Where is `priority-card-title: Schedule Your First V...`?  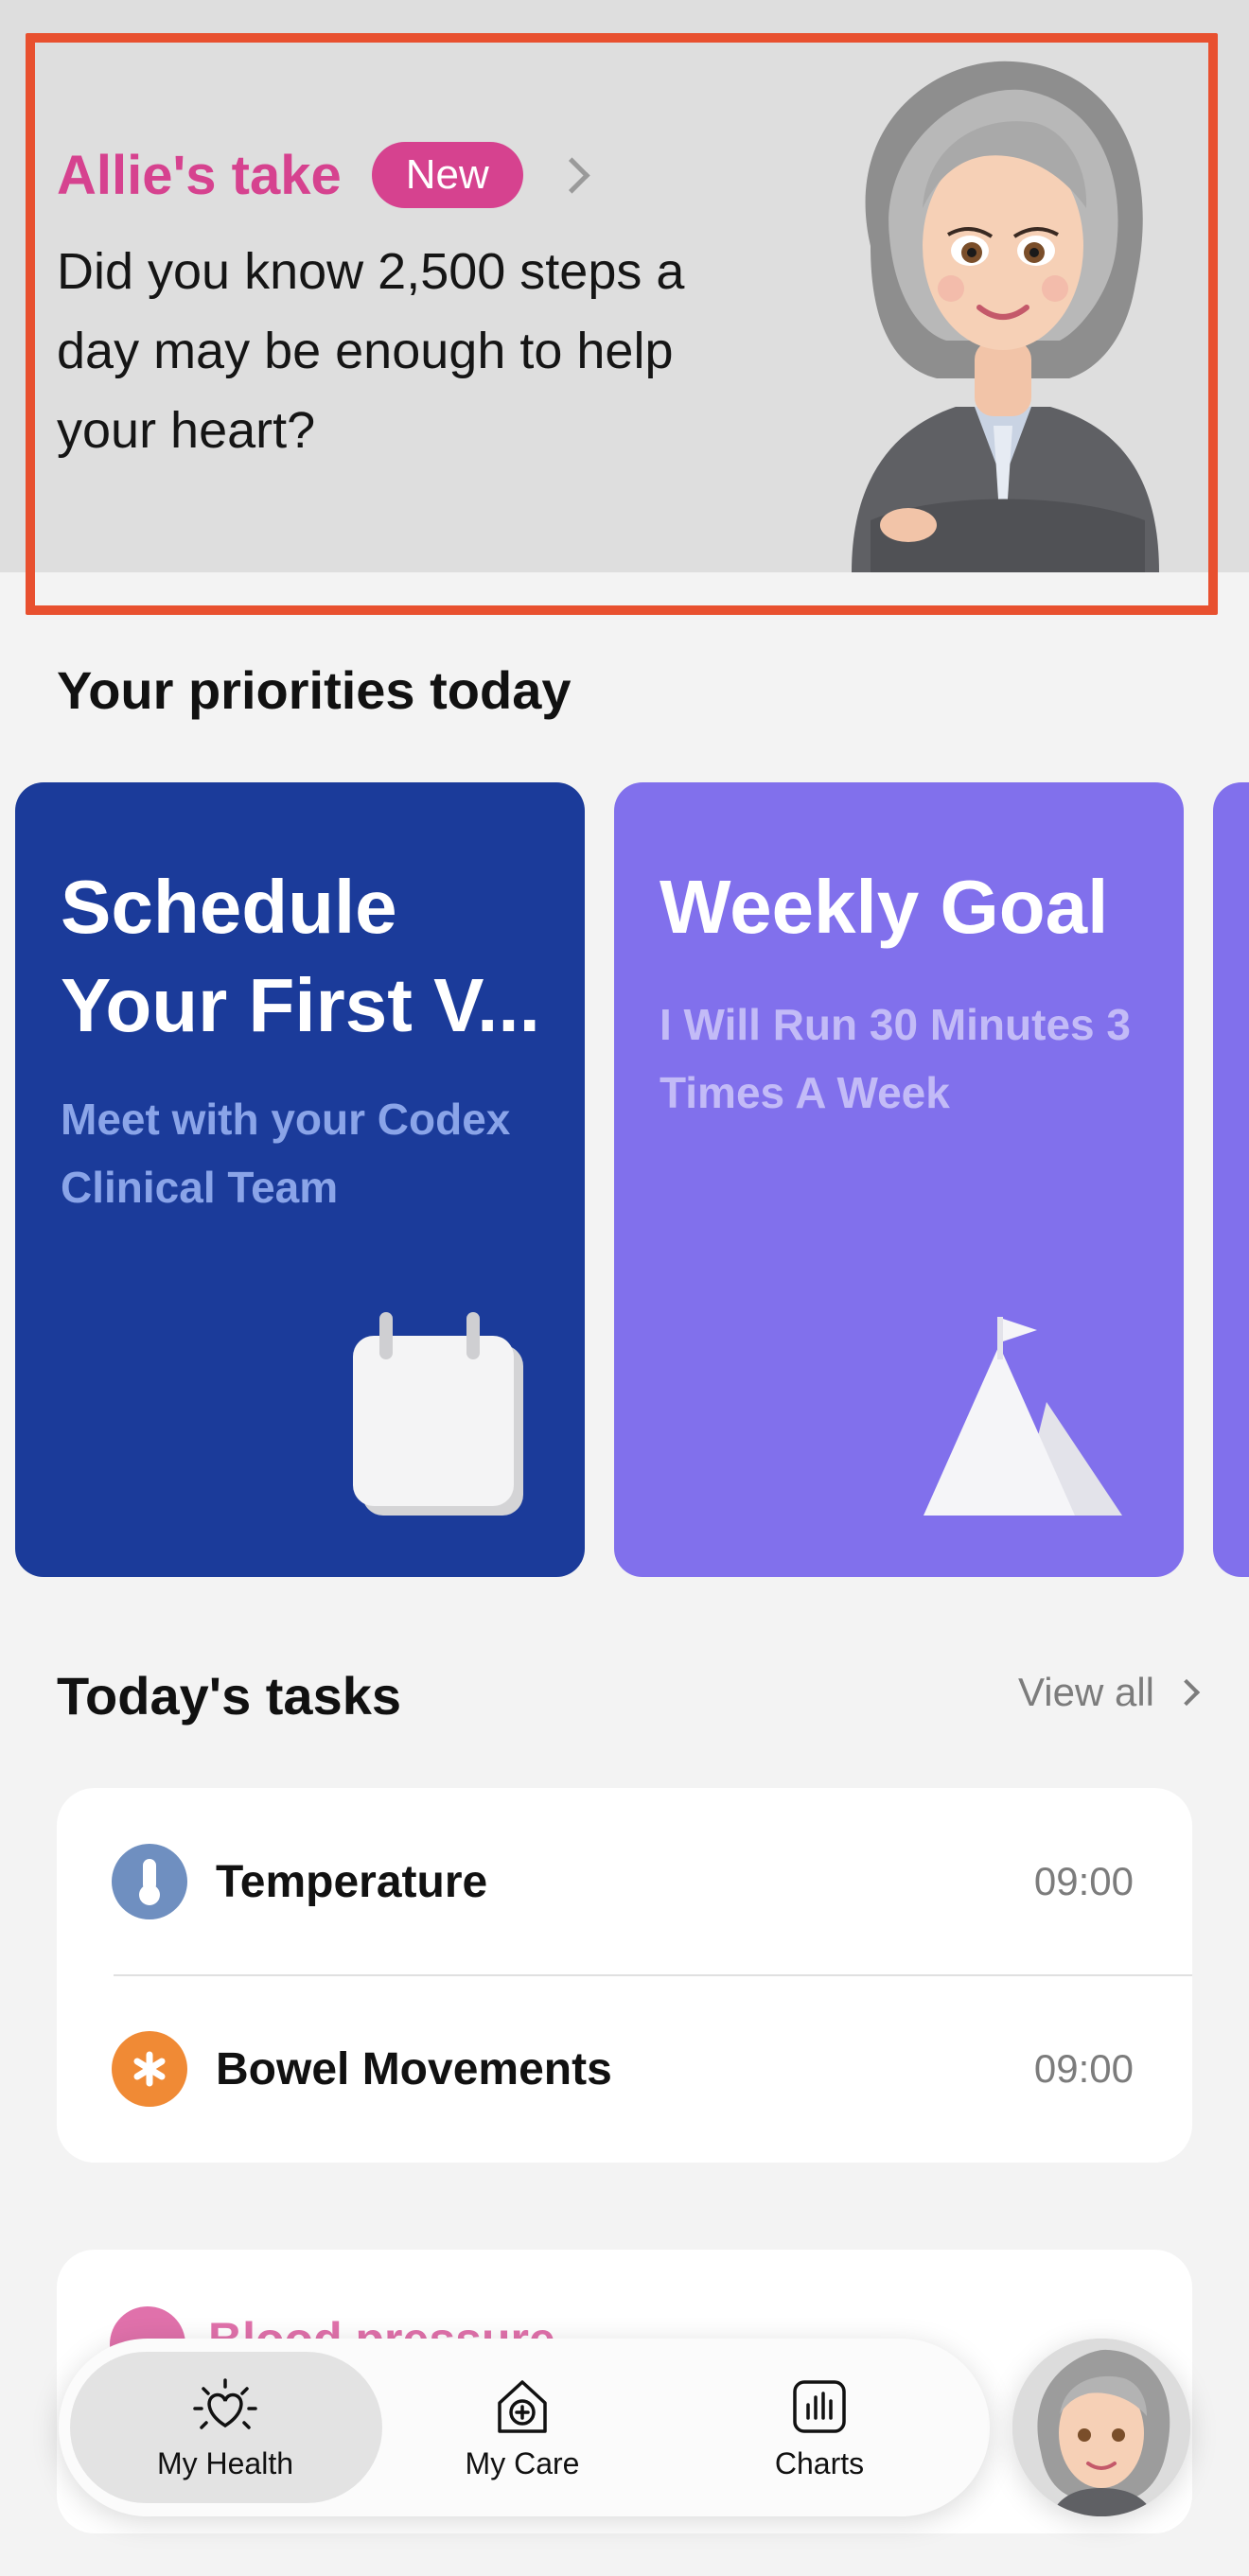 priority-card-title: Schedule Your First V... is located at coordinates (300, 956).